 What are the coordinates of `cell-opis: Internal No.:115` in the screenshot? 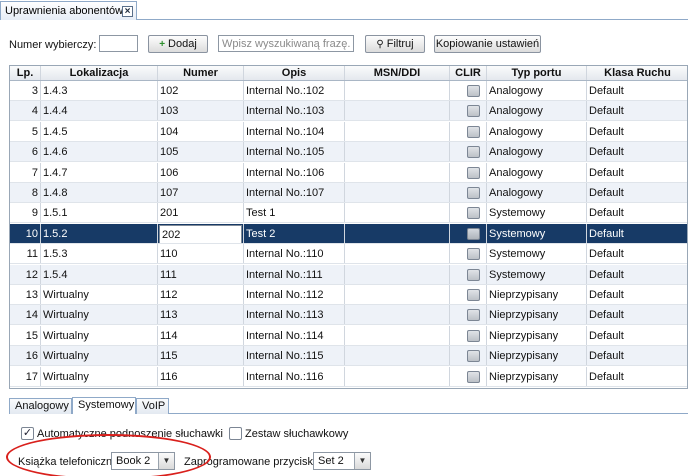 It's located at (294, 356).